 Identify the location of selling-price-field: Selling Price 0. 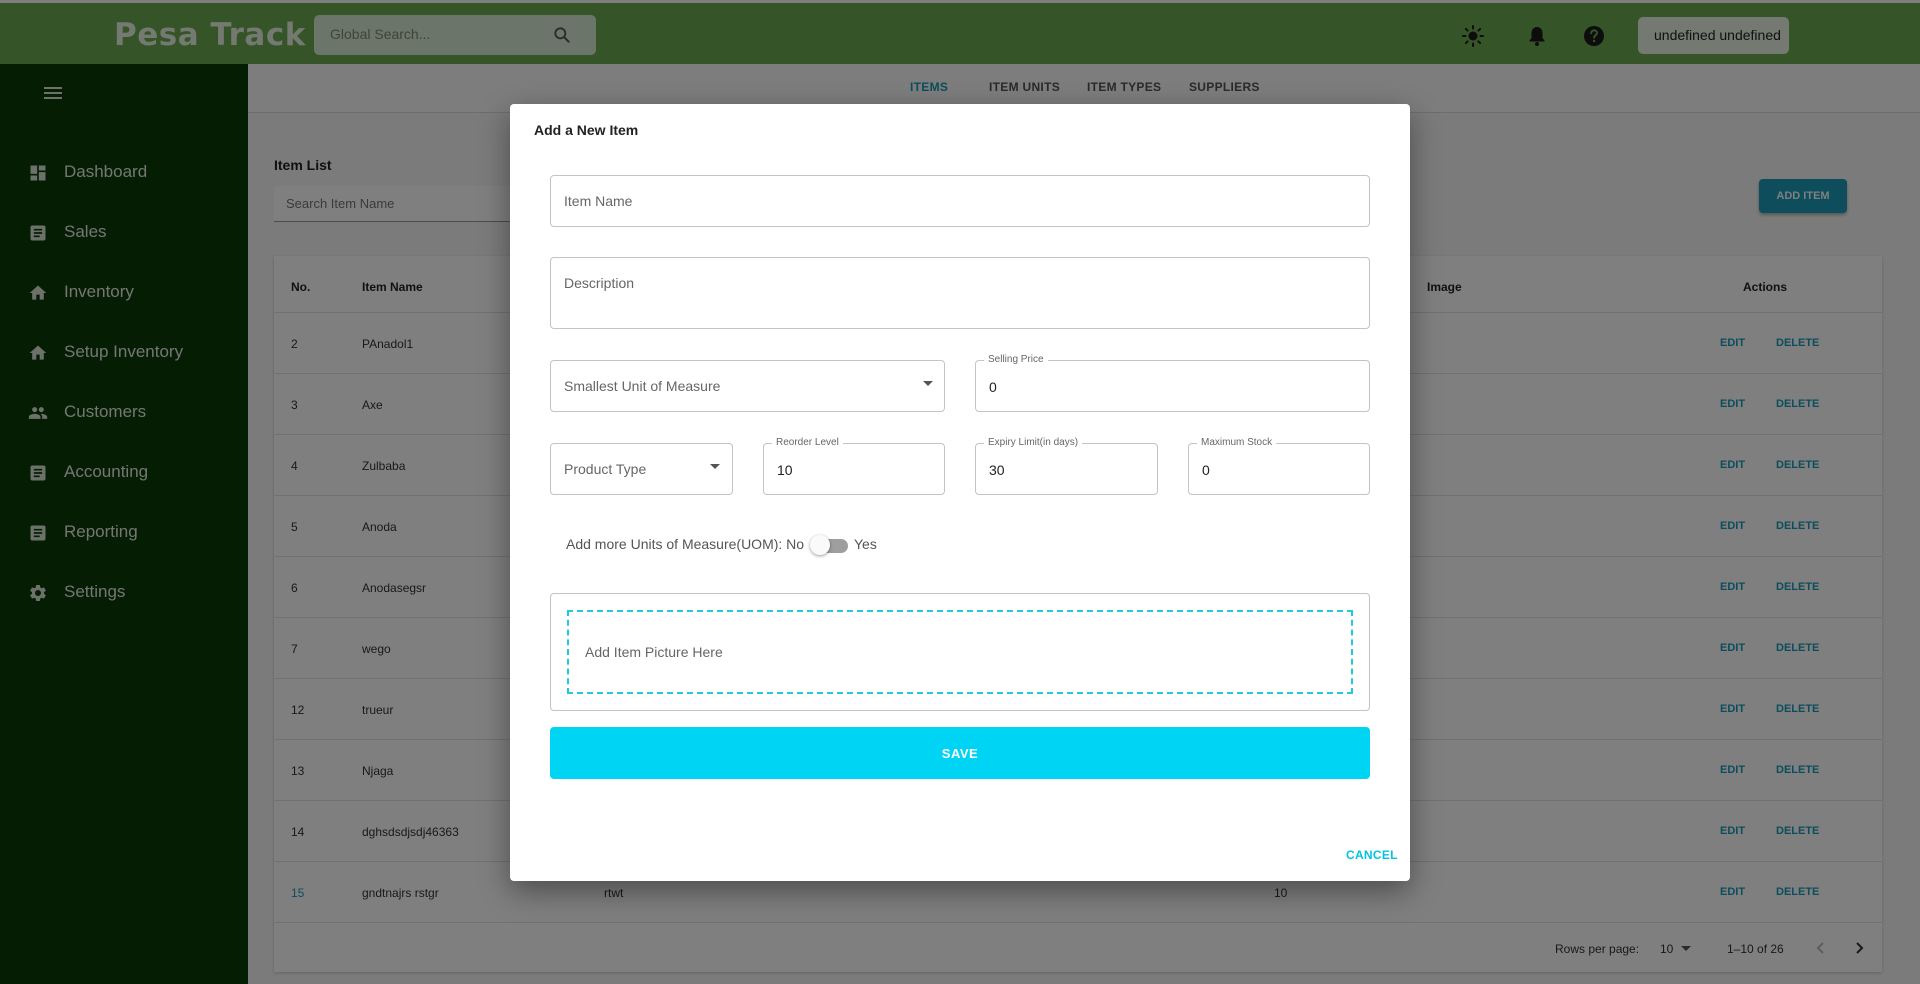
(1172, 383).